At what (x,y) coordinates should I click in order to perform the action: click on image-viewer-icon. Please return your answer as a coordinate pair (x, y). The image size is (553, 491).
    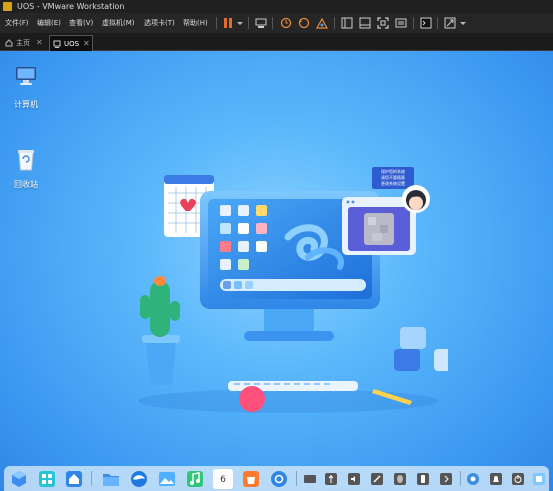
    Looking at the image, I should click on (167, 479).